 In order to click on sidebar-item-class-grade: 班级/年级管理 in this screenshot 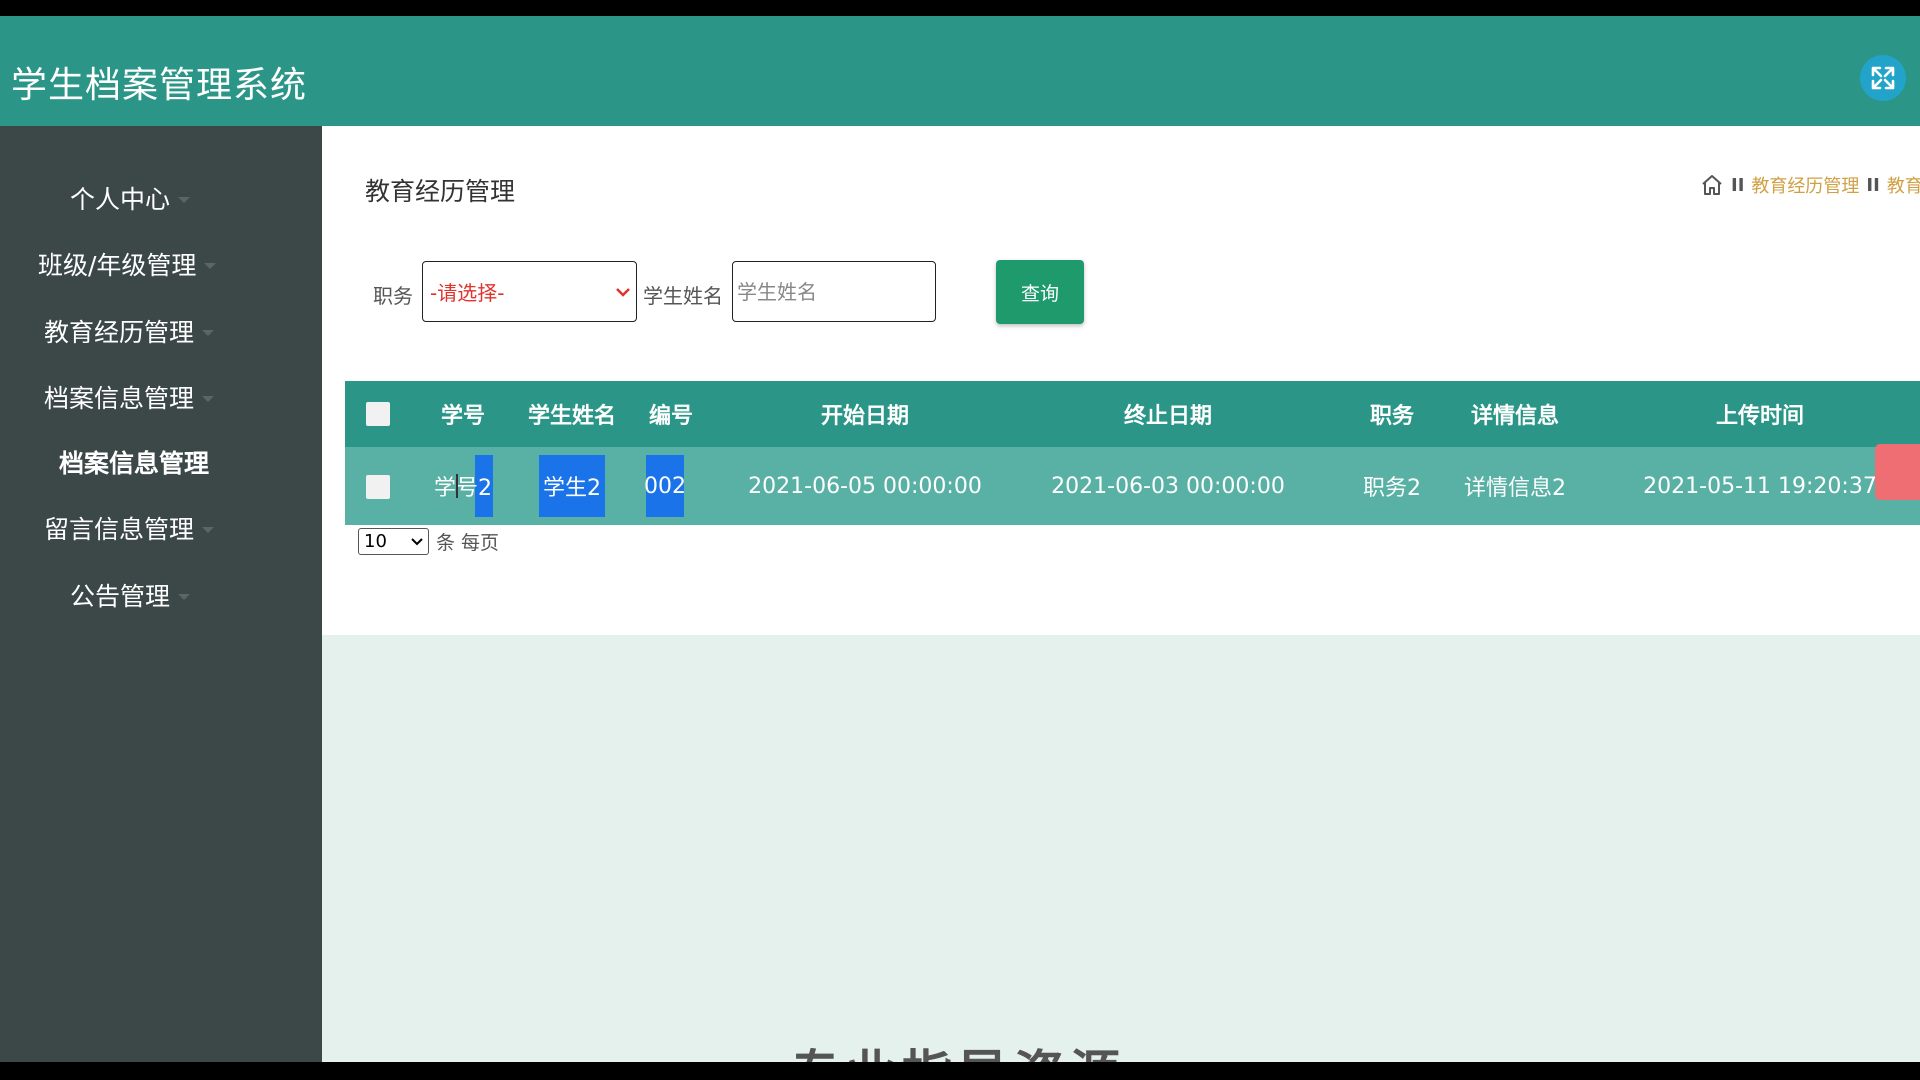, I will do `click(127, 264)`.